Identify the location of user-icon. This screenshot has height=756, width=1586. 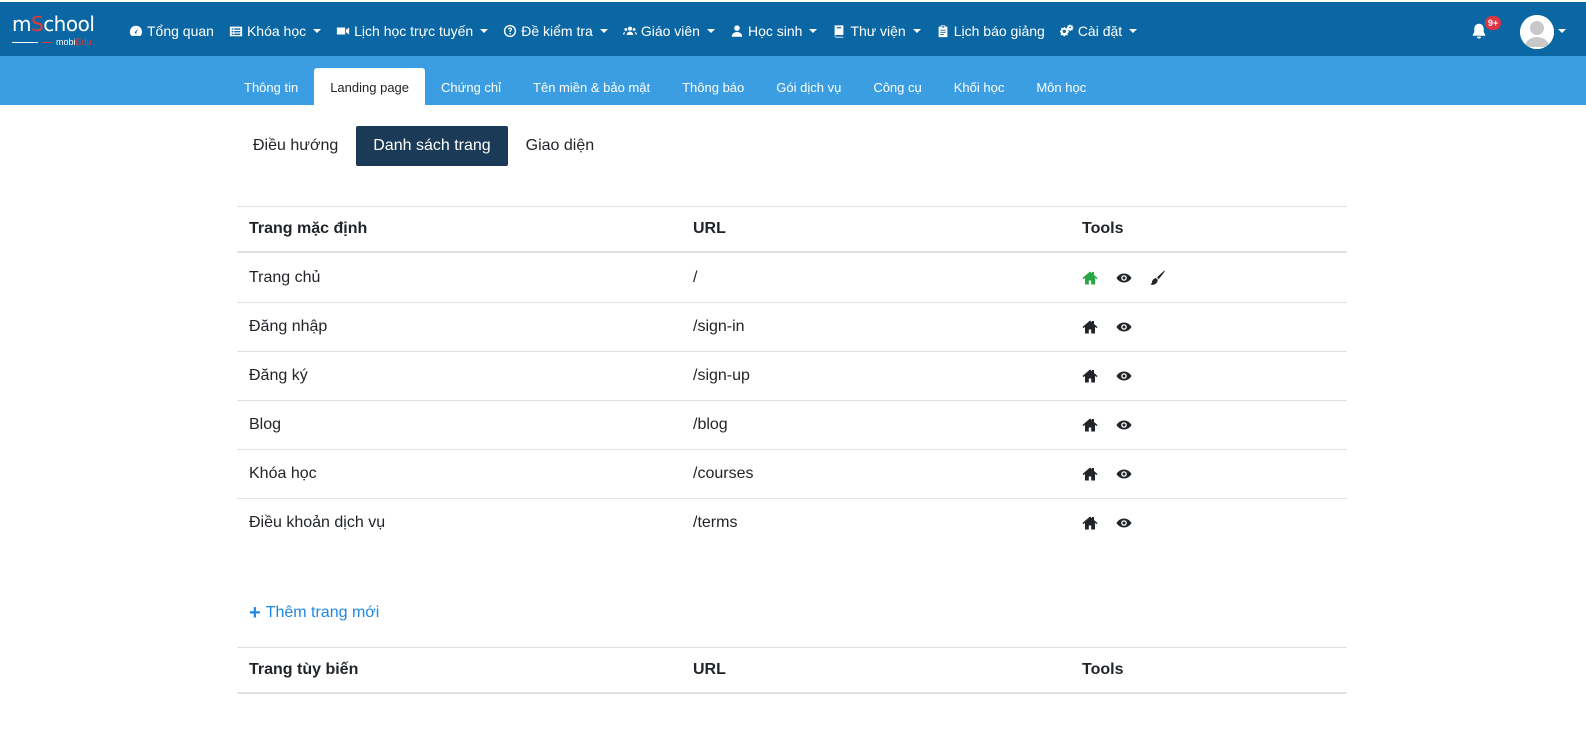
(739, 31).